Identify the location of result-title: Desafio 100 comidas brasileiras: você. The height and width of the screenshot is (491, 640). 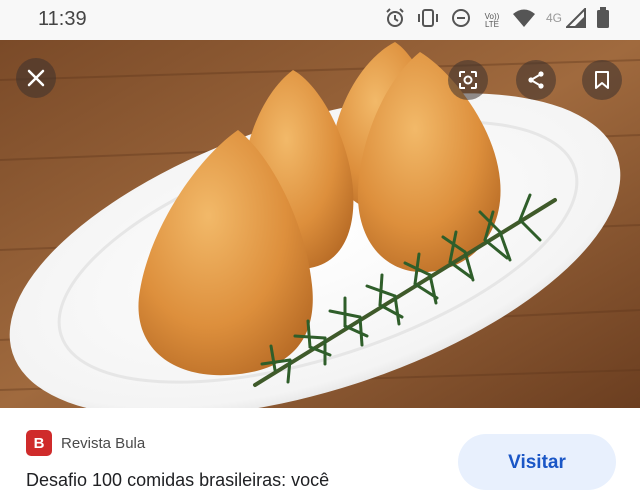
(177, 480).